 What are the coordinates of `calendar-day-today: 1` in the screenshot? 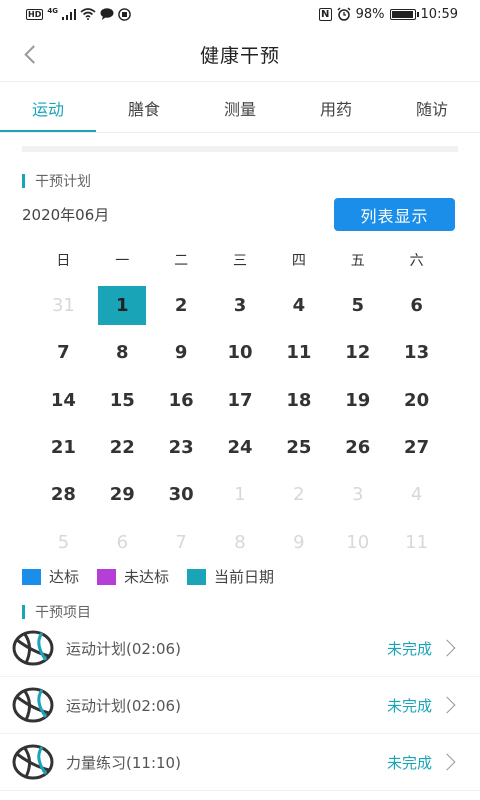 It's located at (122, 305).